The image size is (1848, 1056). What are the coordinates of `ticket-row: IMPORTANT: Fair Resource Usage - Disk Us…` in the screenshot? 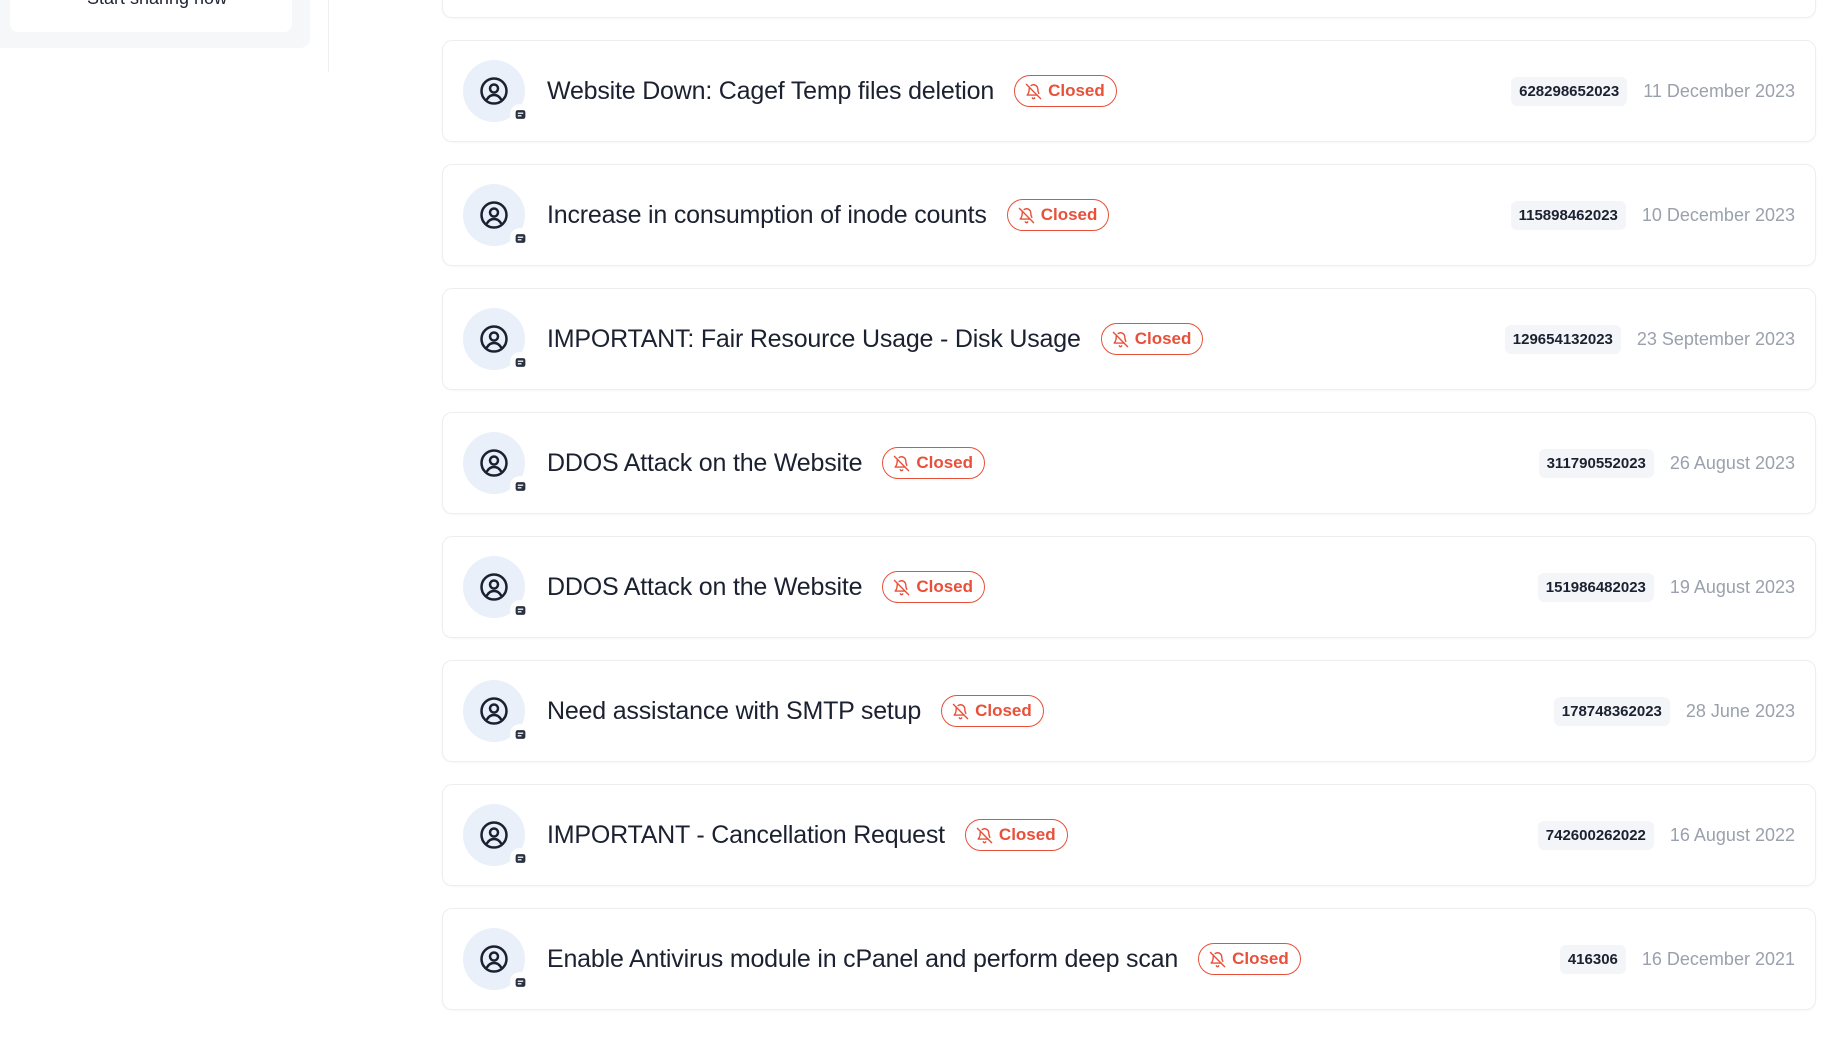 It's located at (1129, 339).